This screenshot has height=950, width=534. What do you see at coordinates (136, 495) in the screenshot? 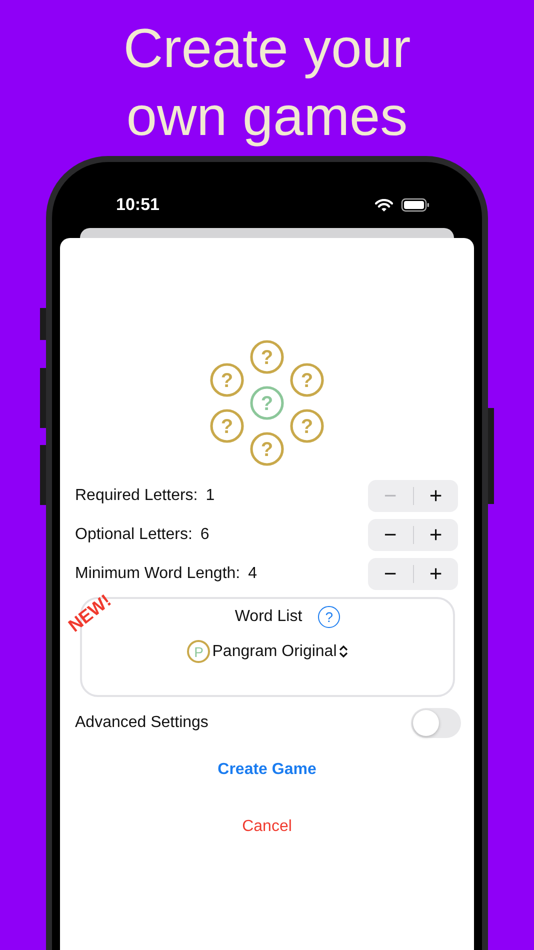
I see `setting-label: Required Letters:` at bounding box center [136, 495].